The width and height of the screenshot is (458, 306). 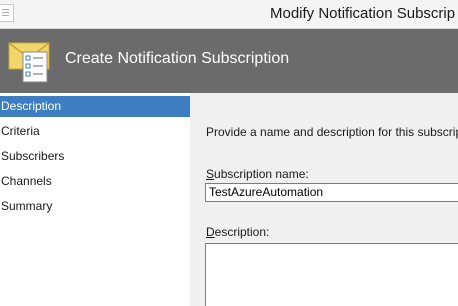 I want to click on description-accelerator: D, so click(x=210, y=232).